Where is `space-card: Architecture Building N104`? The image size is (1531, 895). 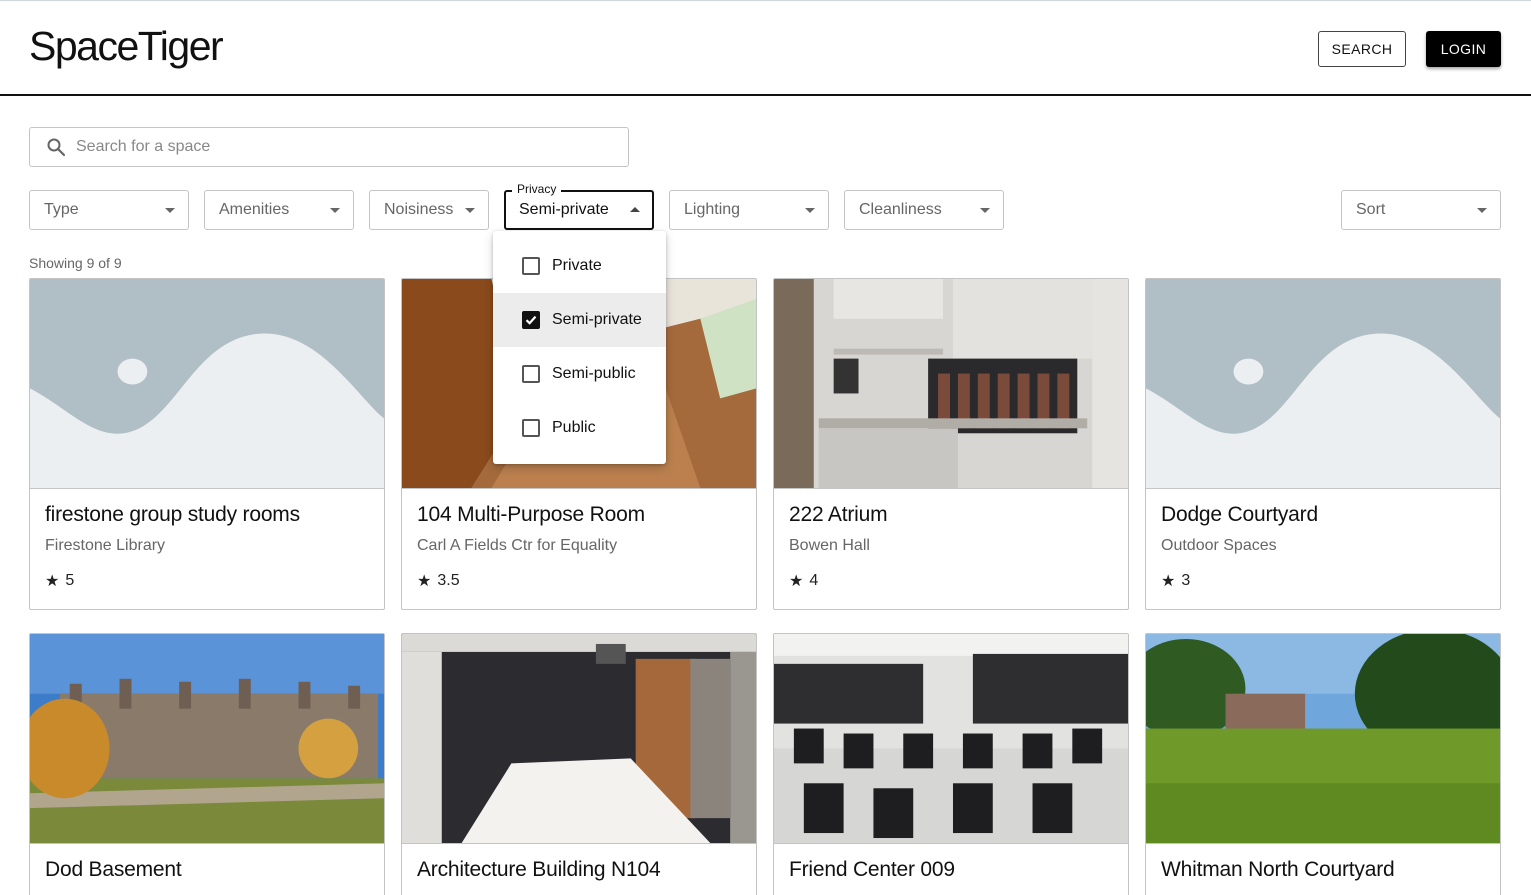 space-card: Architecture Building N104 is located at coordinates (579, 764).